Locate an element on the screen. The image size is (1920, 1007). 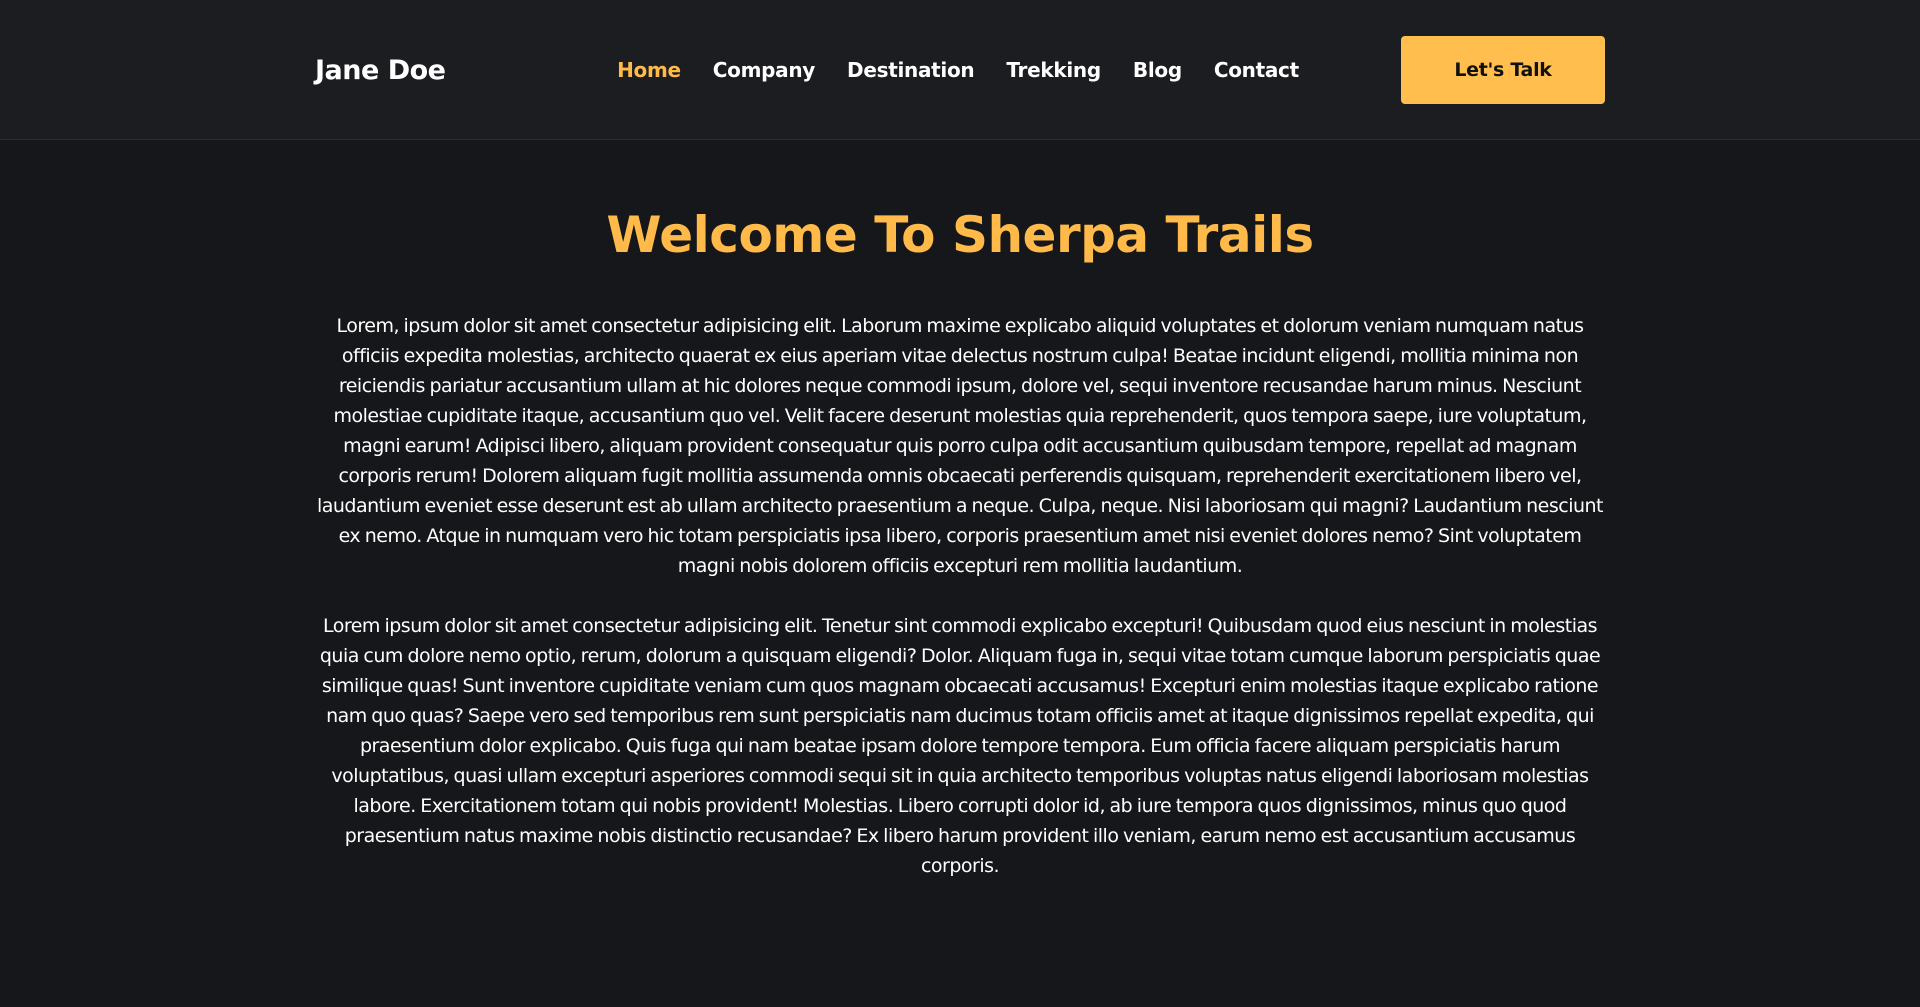
nav-item-contact: Contact is located at coordinates (1256, 70).